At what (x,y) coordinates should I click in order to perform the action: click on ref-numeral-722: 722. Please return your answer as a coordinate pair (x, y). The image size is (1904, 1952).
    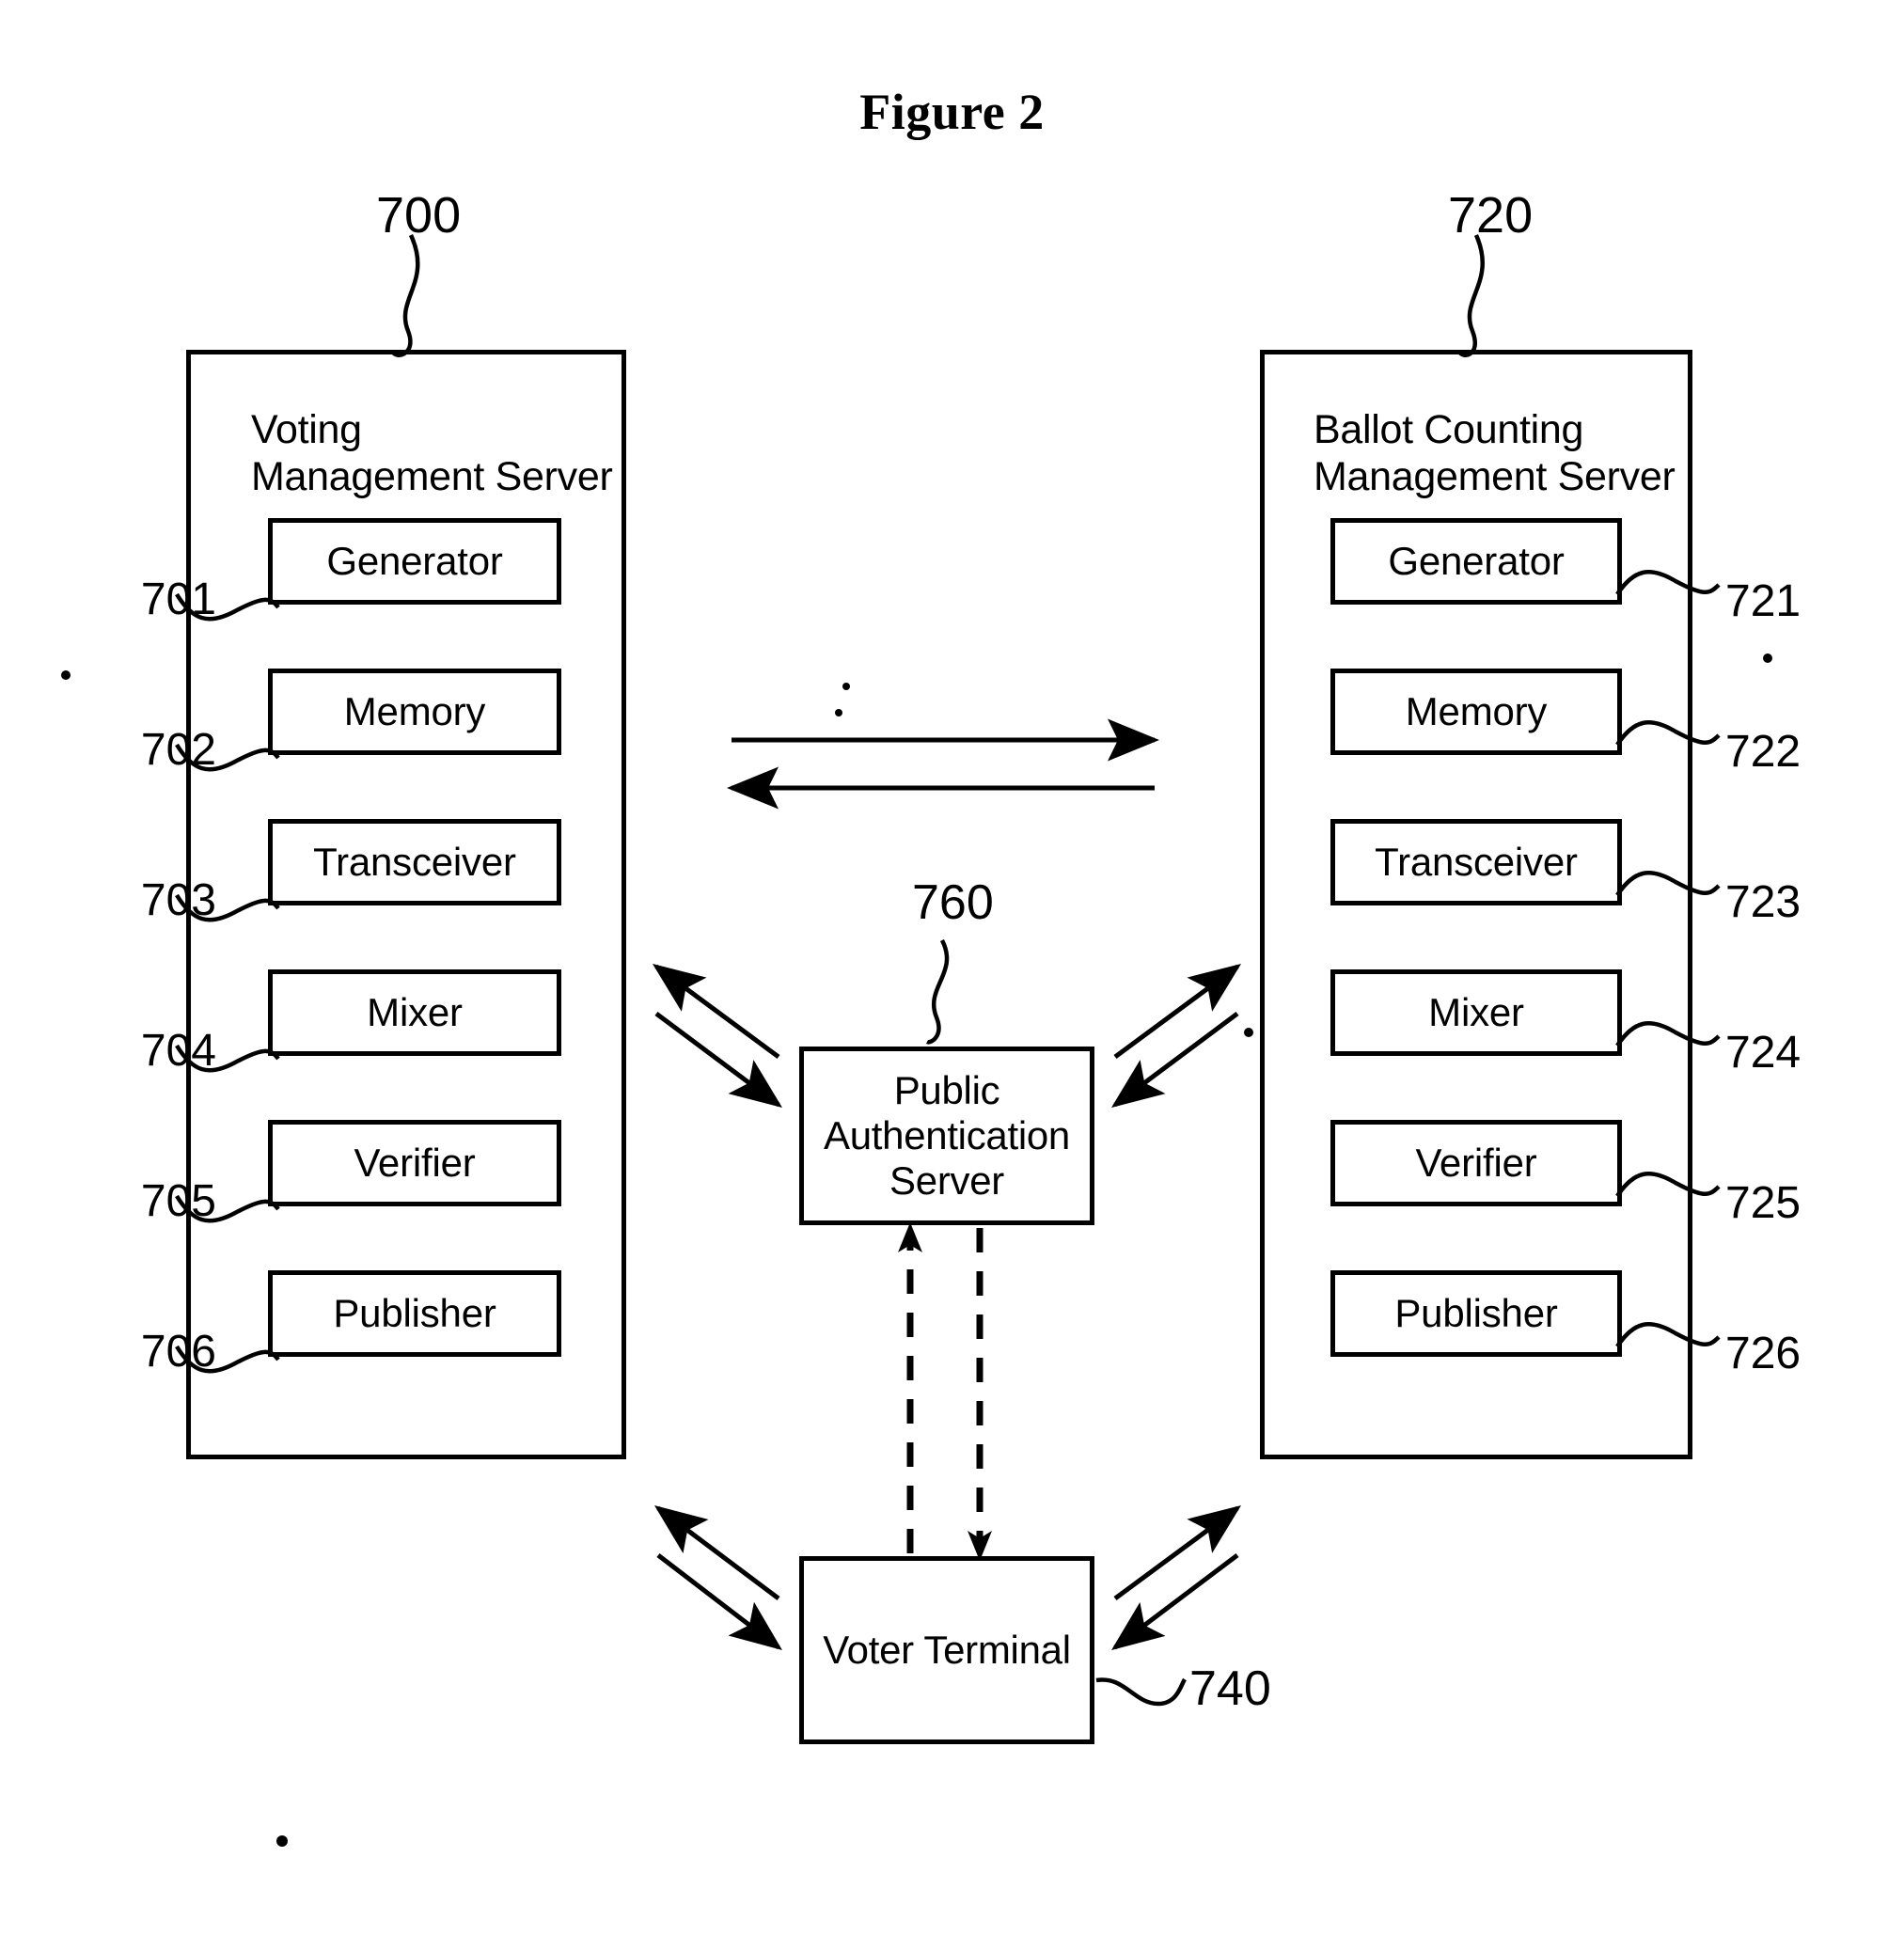
    Looking at the image, I should click on (1763, 752).